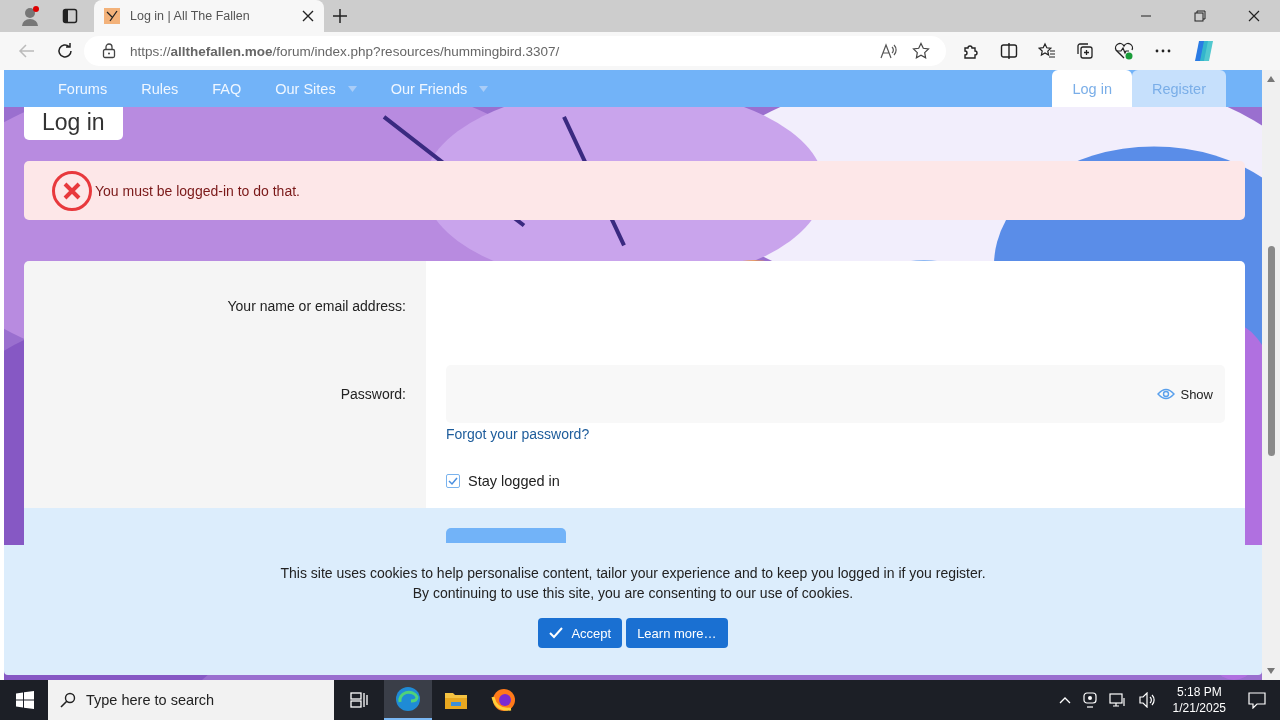  I want to click on close-window-icon, so click(1254, 16).